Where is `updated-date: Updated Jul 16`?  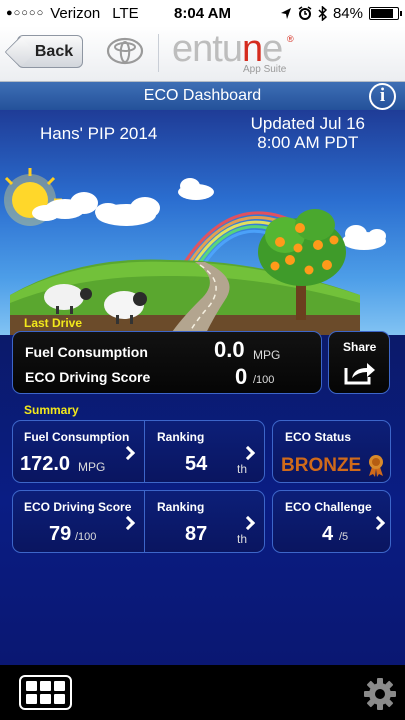 updated-date: Updated Jul 16 is located at coordinates (307, 123).